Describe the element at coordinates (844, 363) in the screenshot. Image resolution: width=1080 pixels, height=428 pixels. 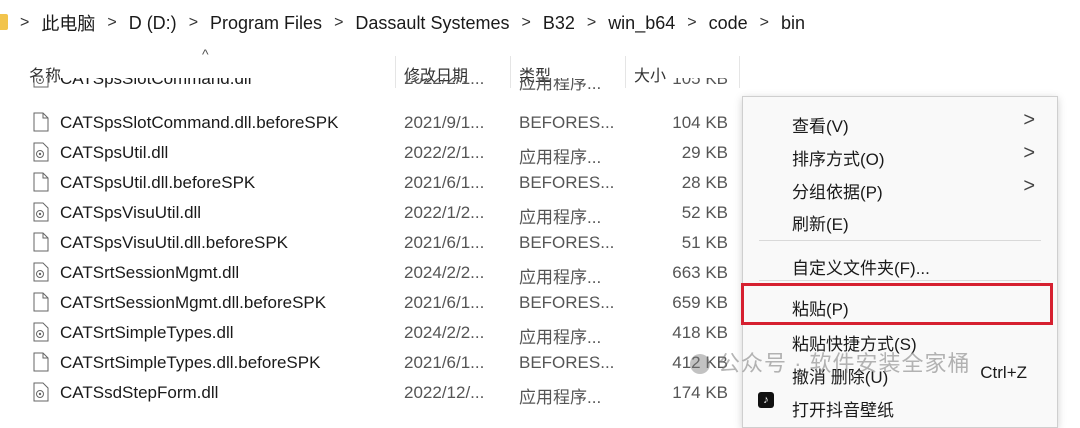
I see `watermark-text: 公众号 · 软件安装全家桶` at that location.